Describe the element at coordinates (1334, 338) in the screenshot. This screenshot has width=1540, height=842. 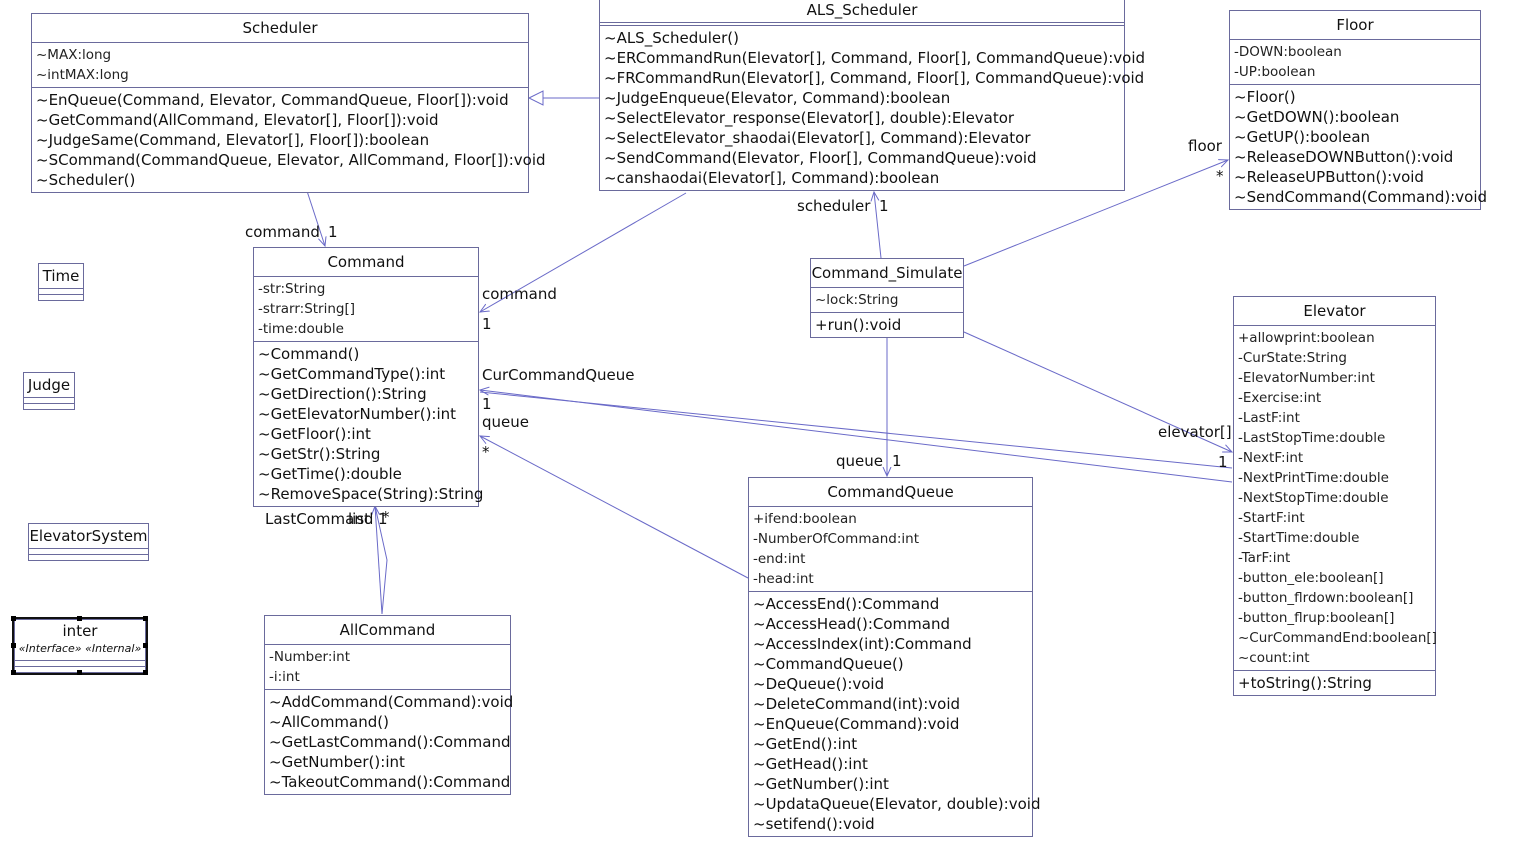
I see `attribute: +allowprint:boolean` at that location.